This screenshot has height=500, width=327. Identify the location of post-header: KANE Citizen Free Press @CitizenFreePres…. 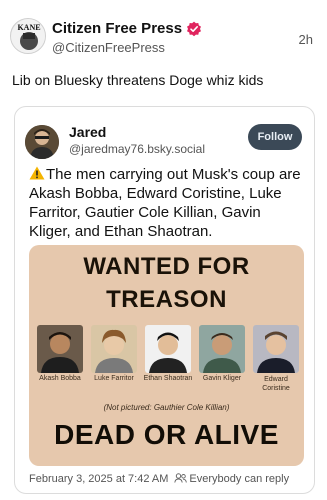
(163, 39).